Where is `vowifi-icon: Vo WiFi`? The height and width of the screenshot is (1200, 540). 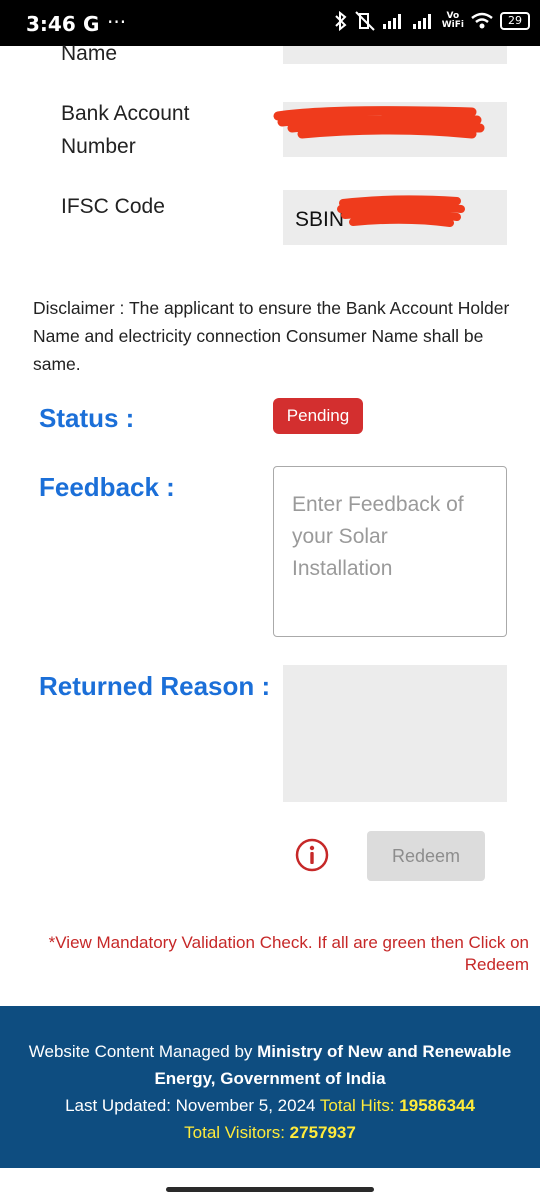 vowifi-icon: Vo WiFi is located at coordinates (453, 21).